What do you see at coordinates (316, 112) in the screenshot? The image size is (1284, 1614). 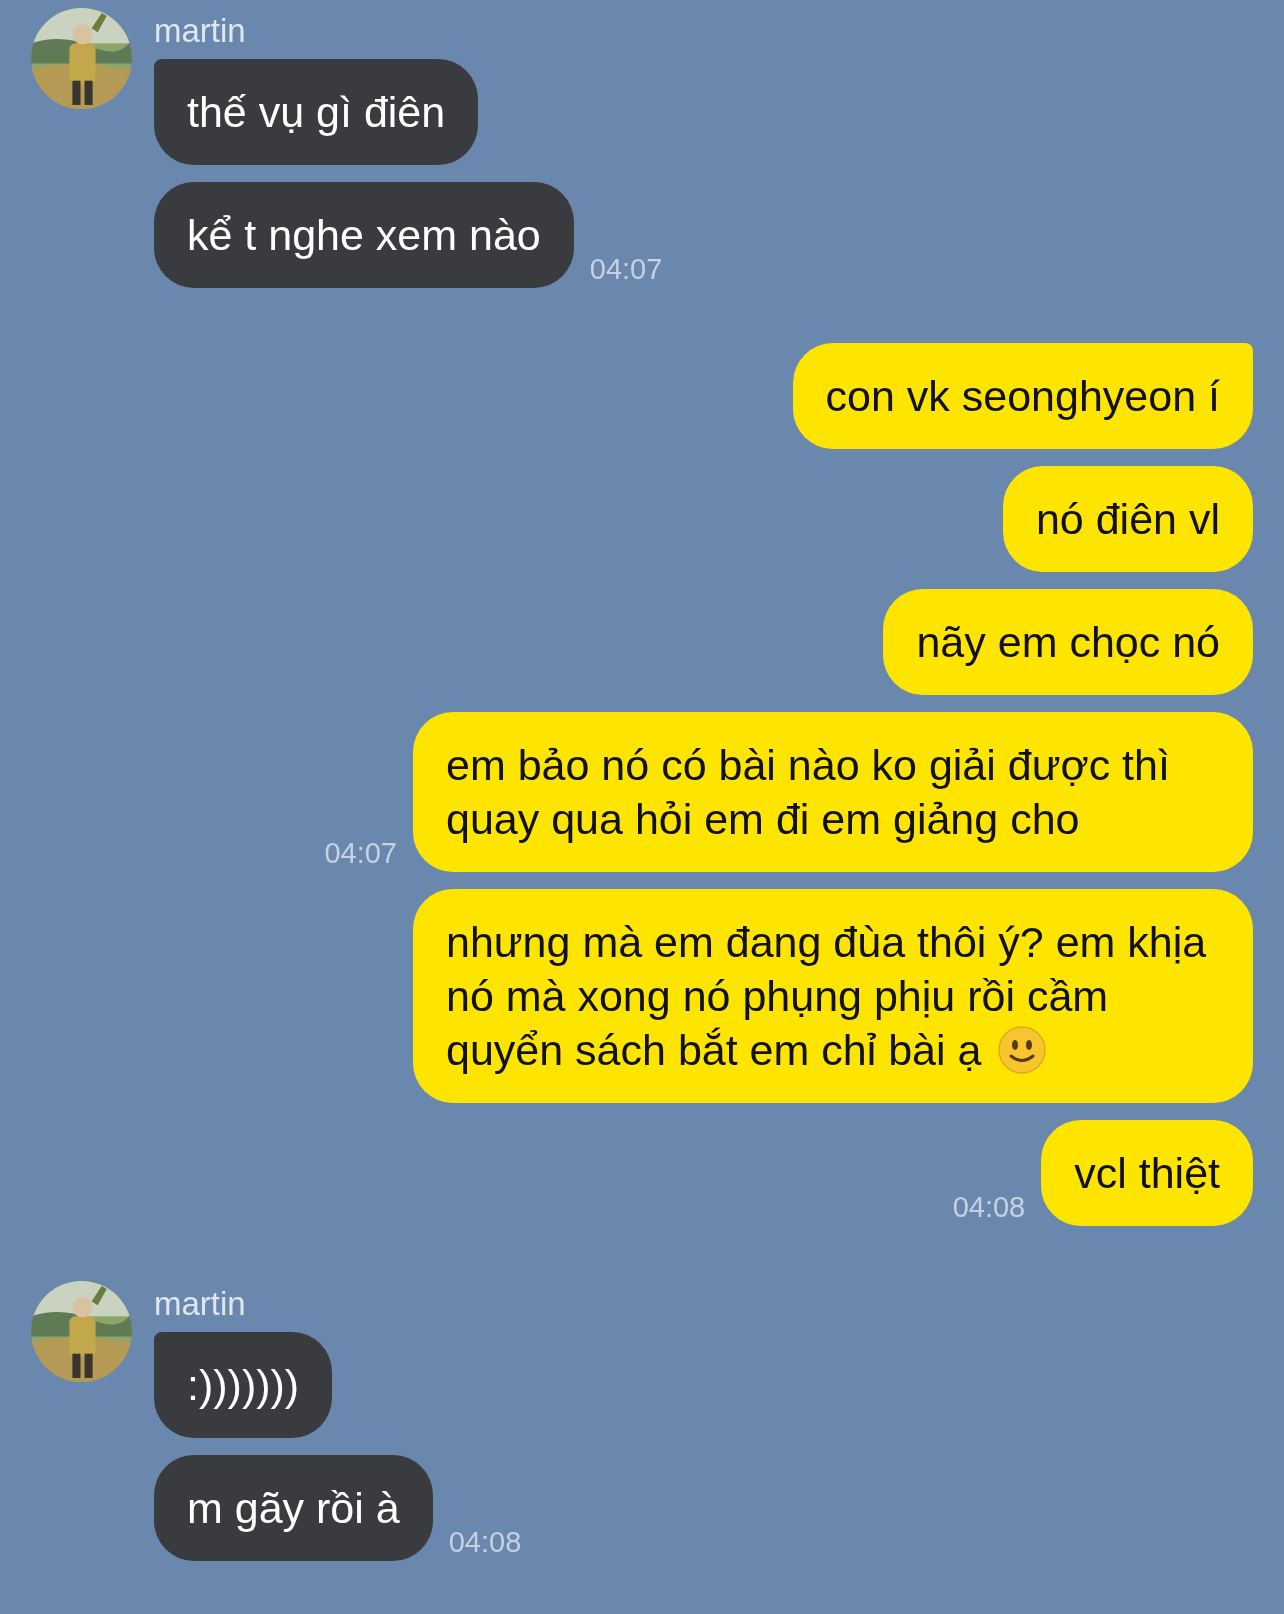 I see `message-bubble: thế vụ gì điên` at bounding box center [316, 112].